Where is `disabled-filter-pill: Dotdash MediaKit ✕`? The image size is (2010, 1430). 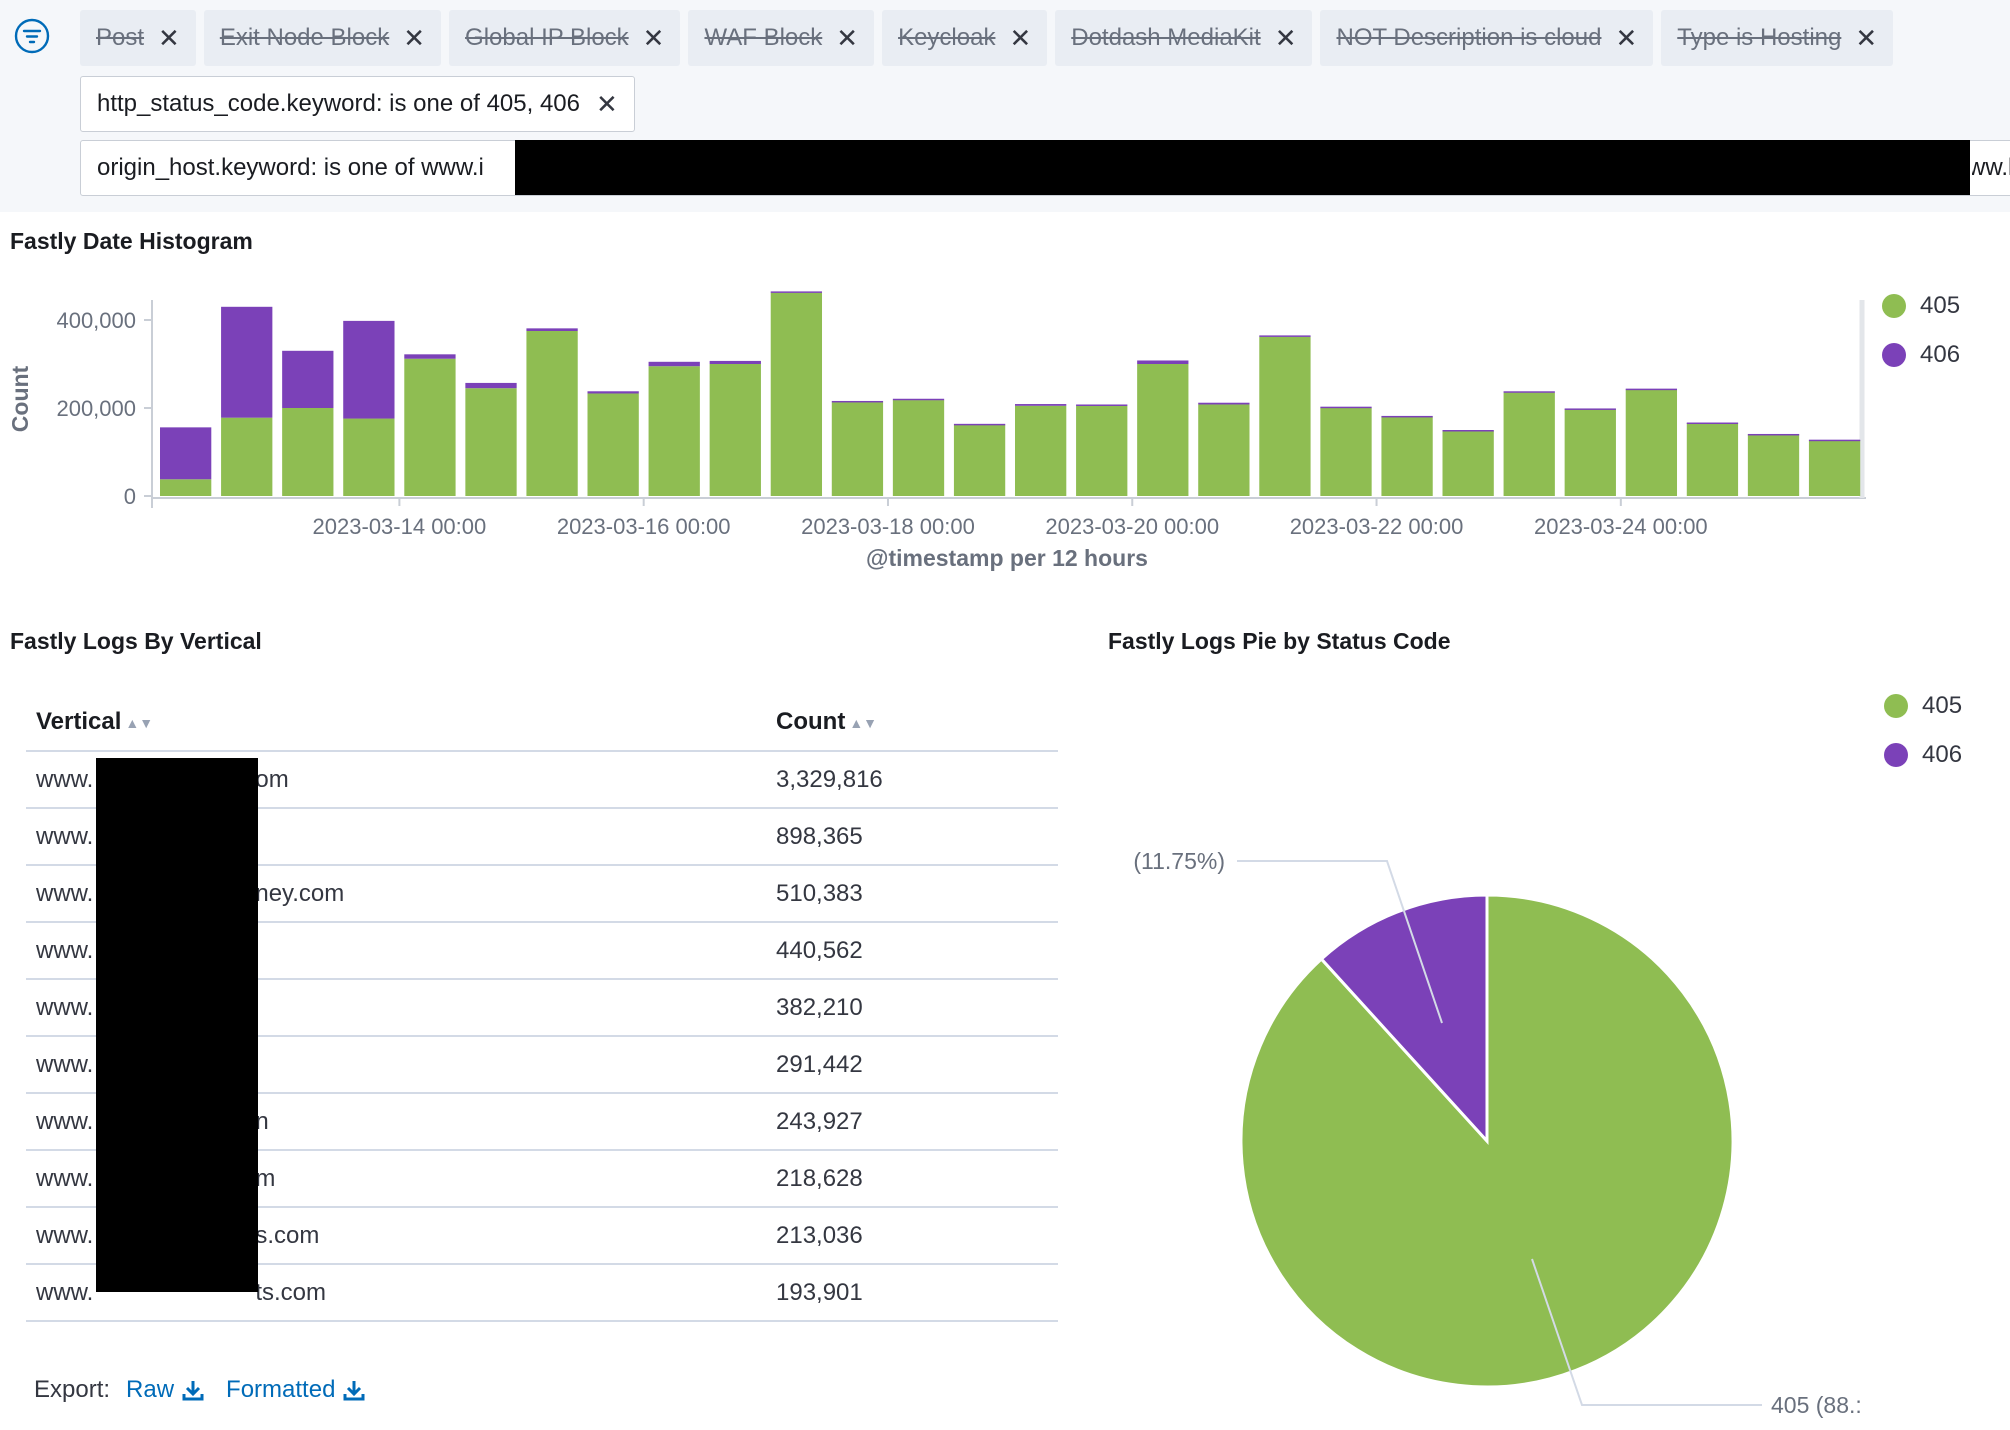
disabled-filter-pill: Dotdash MediaKit ✕ is located at coordinates (1184, 38).